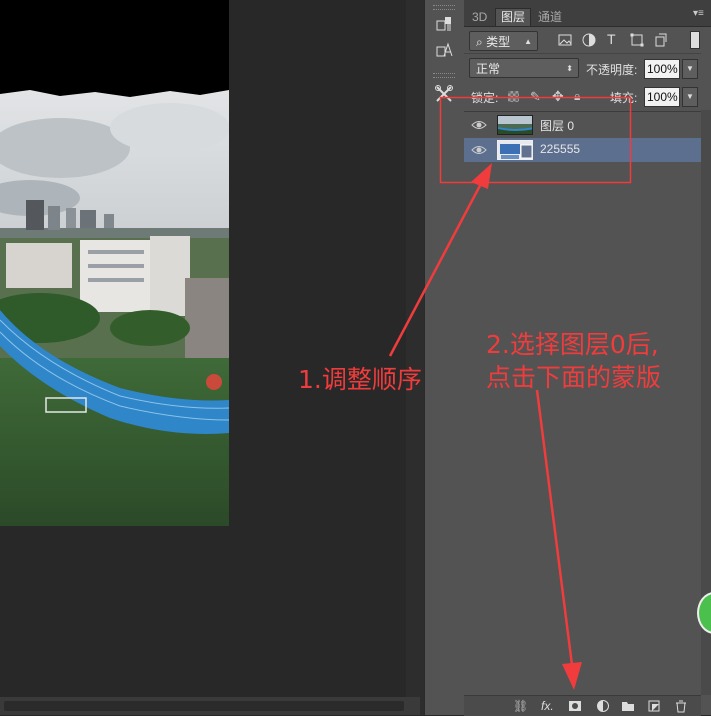 The height and width of the screenshot is (716, 711). Describe the element at coordinates (572, 676) in the screenshot. I see `arrow-2-head` at that location.